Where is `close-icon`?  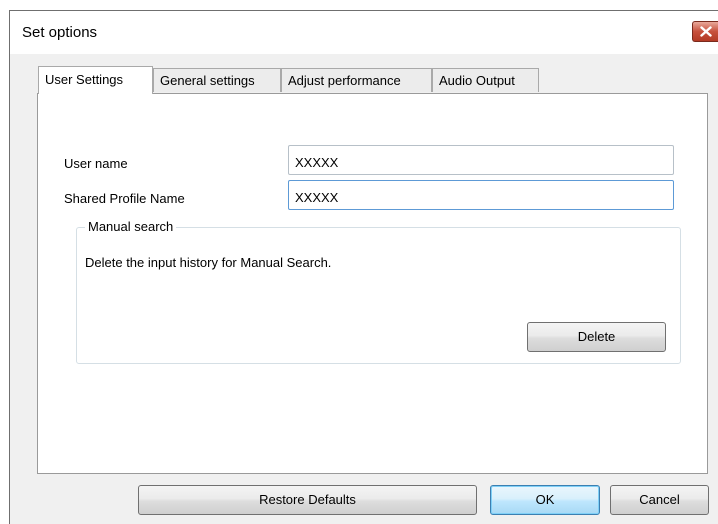 close-icon is located at coordinates (706, 31).